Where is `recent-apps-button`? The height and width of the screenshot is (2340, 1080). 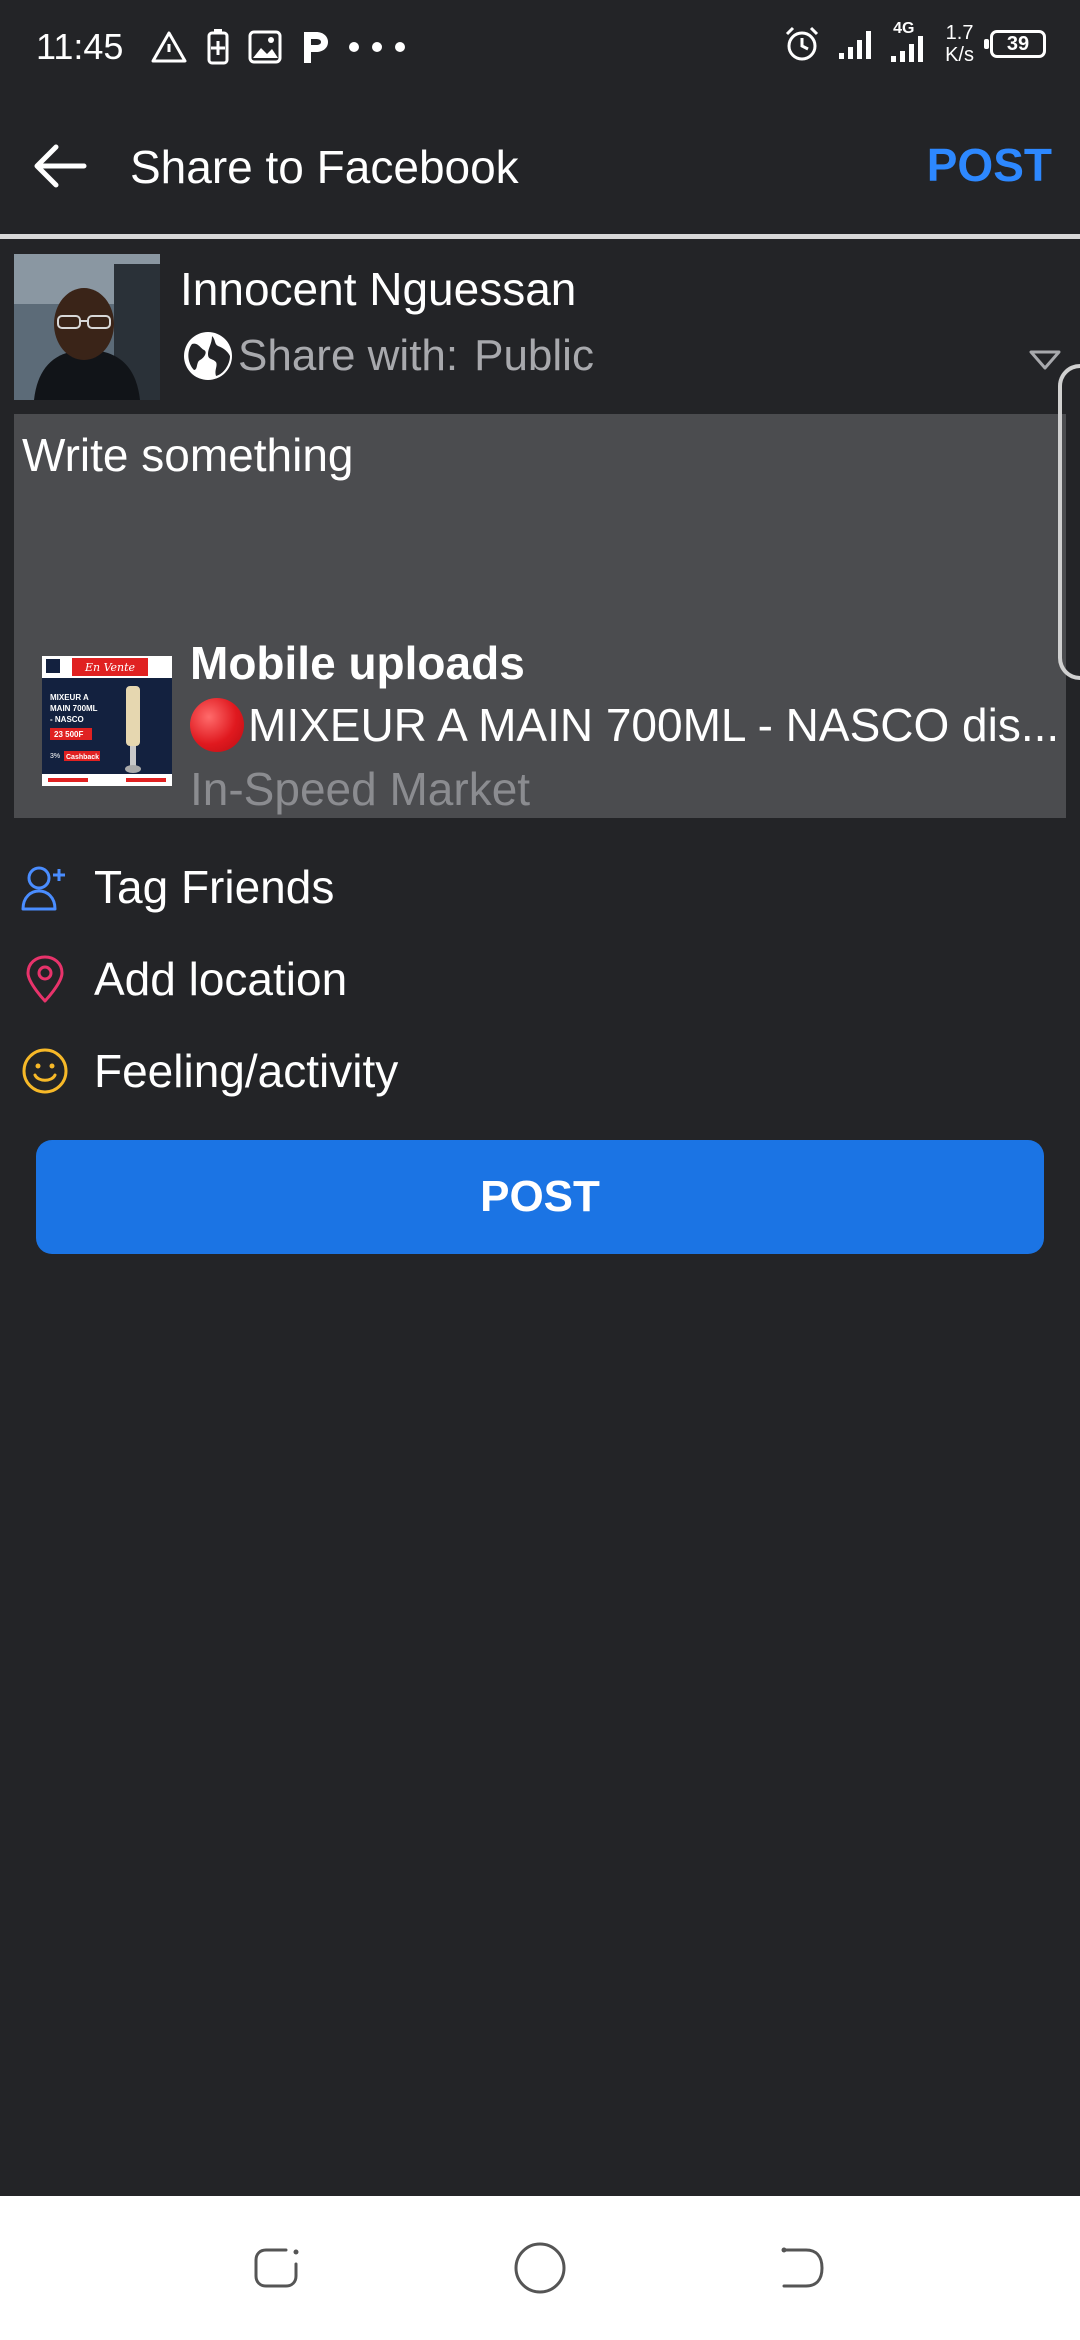 recent-apps-button is located at coordinates (278, 2268).